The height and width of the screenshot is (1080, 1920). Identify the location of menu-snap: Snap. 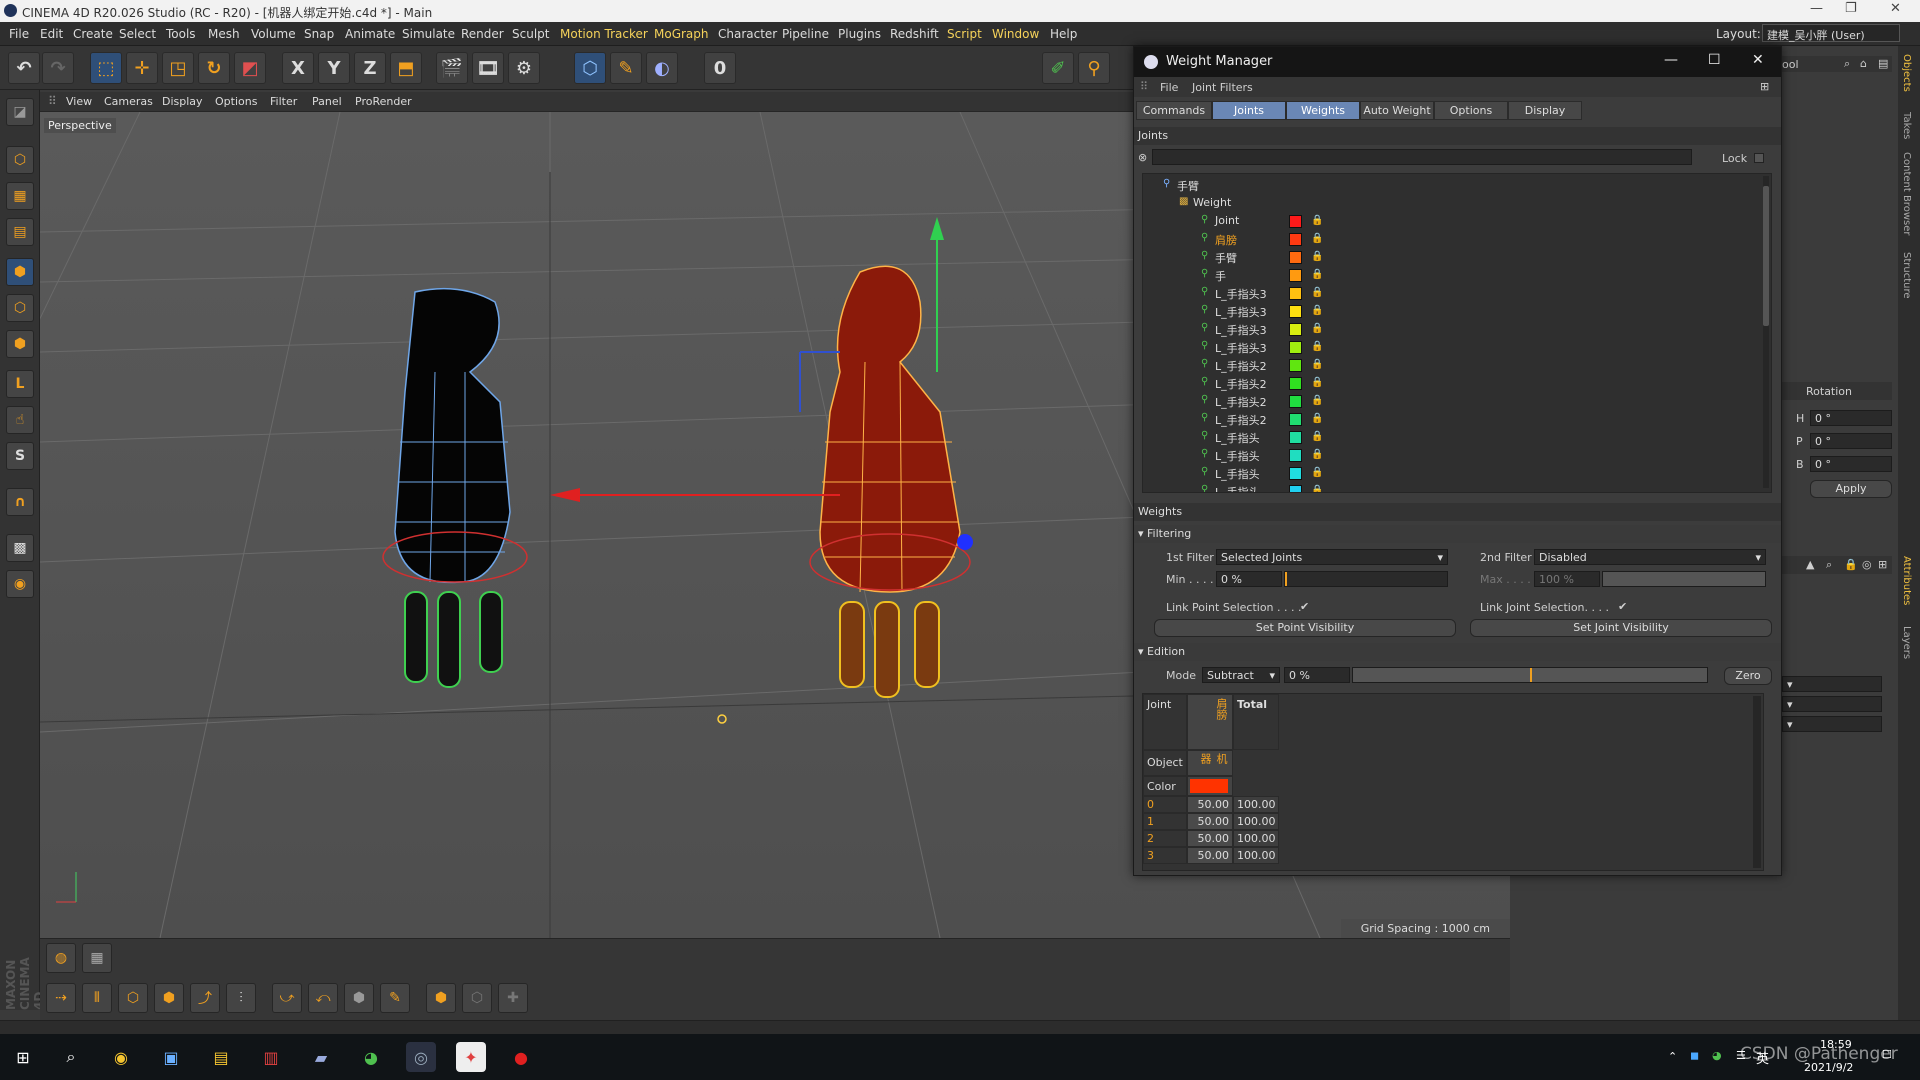
(319, 34).